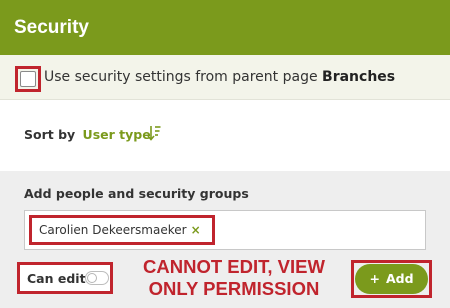 This screenshot has height=308, width=450. I want to click on inherit-security-checkbox, so click(28, 79).